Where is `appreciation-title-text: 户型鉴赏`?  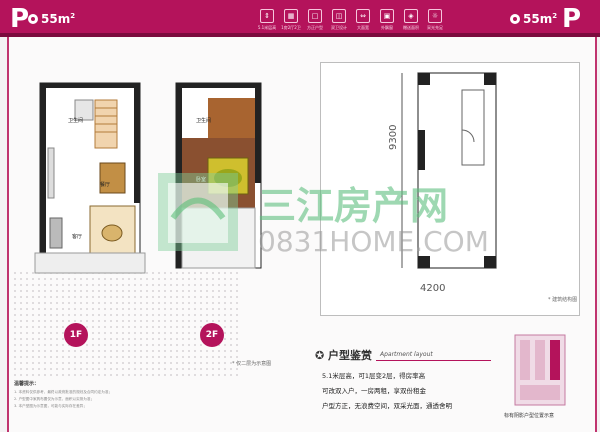
appreciation-title-text: 户型鉴赏 is located at coordinates (350, 355).